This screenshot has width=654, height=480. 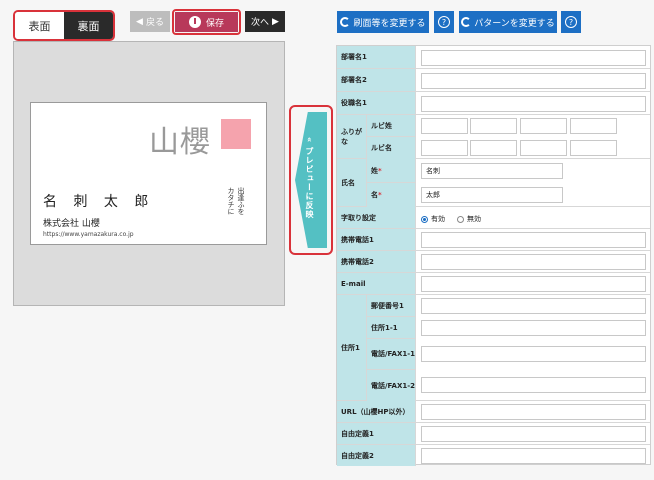 I want to click on card-company: 株式会社 山櫻, so click(x=71, y=224).